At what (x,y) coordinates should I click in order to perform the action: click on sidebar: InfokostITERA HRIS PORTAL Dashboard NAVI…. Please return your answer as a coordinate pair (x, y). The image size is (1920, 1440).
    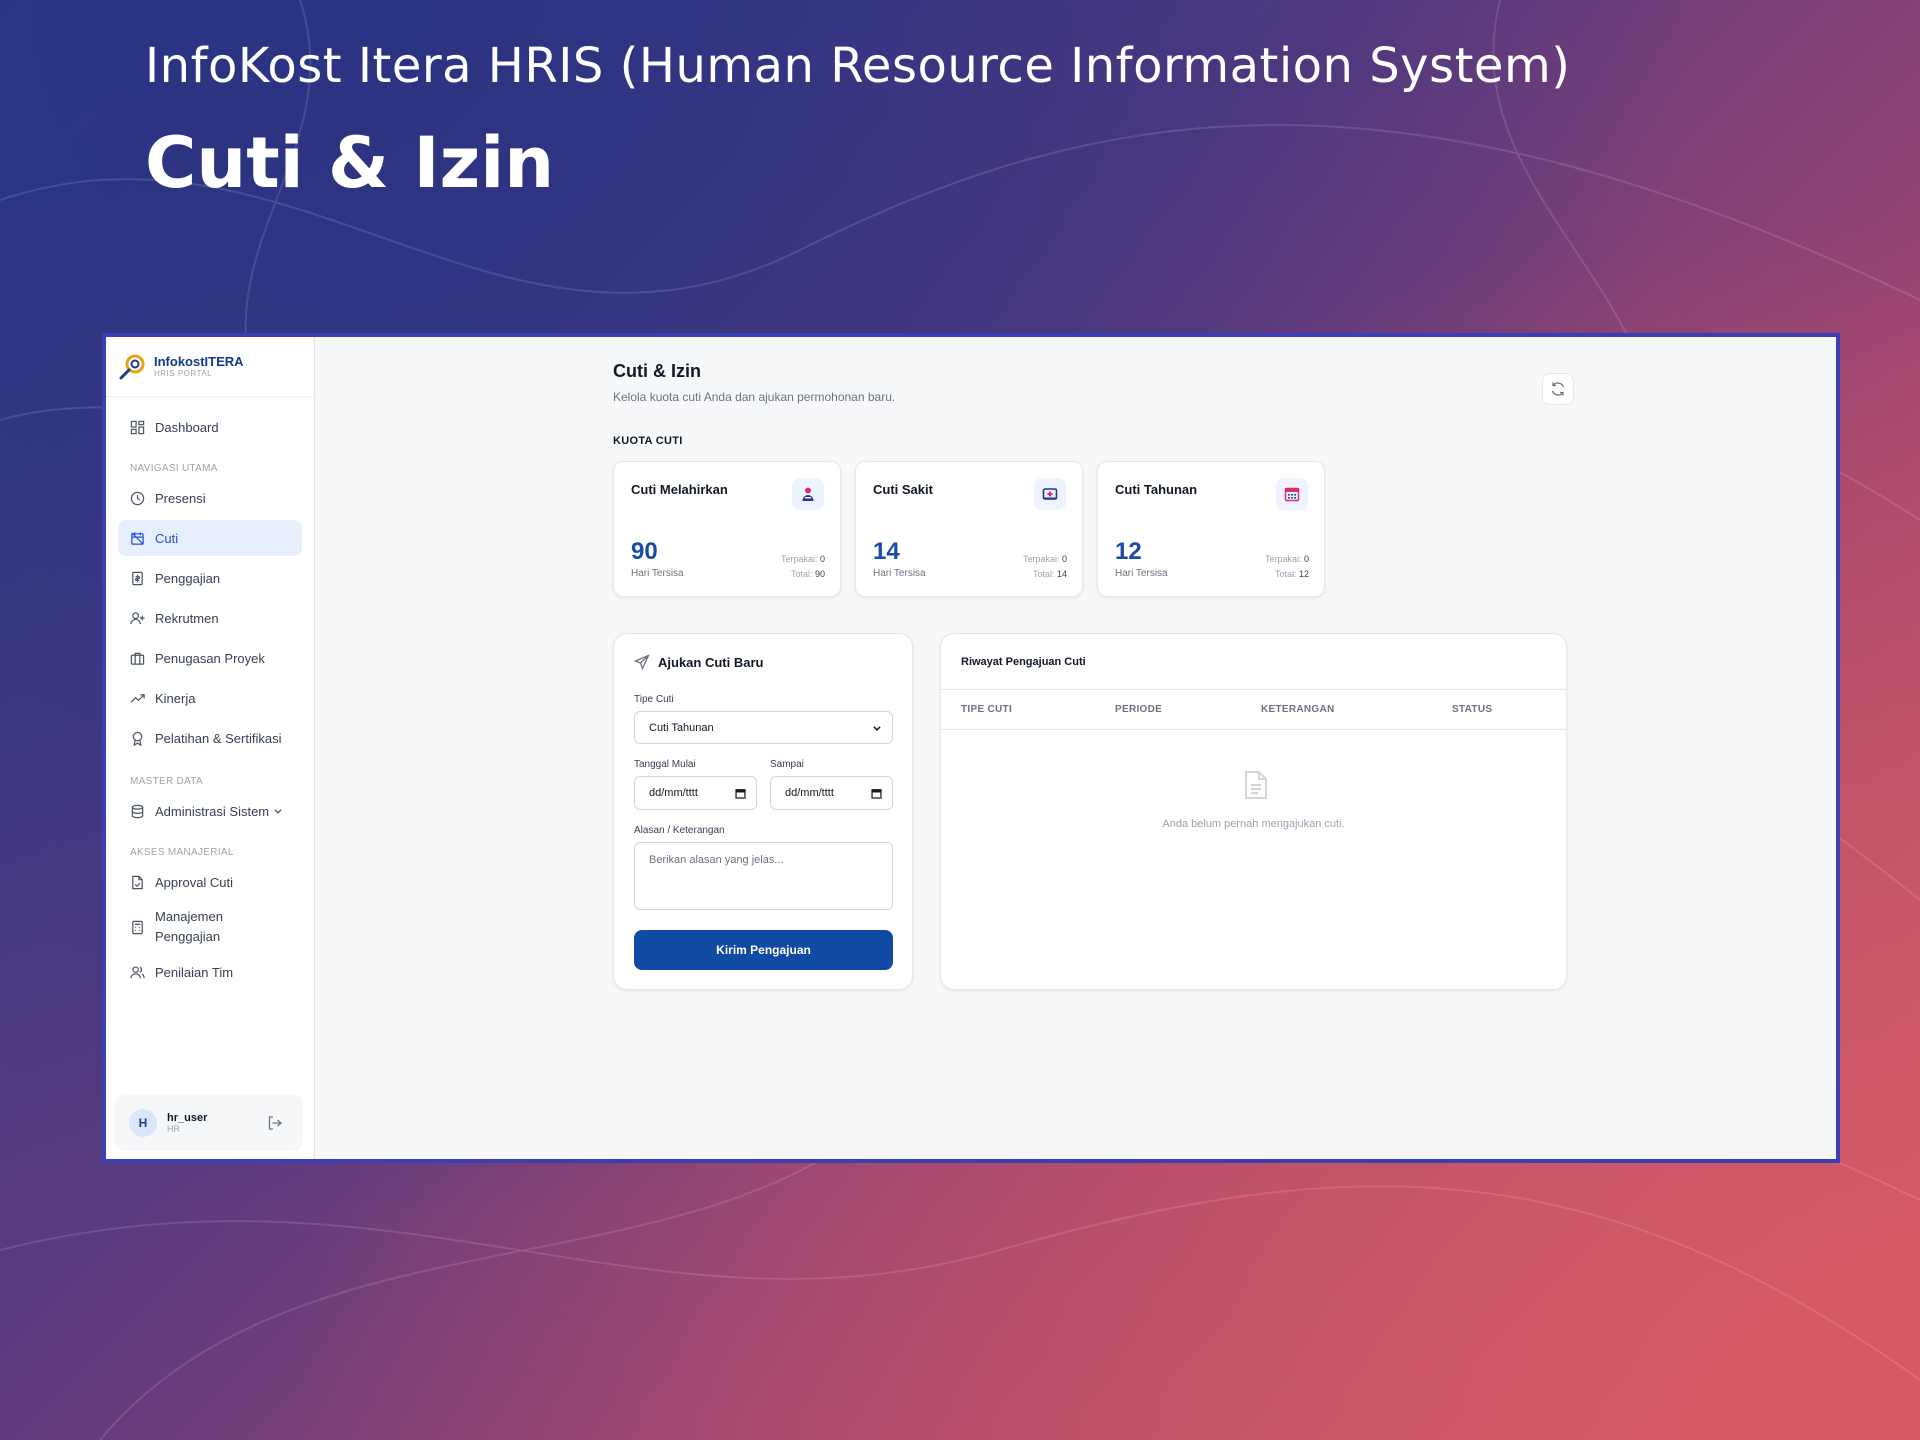
    Looking at the image, I should click on (210, 748).